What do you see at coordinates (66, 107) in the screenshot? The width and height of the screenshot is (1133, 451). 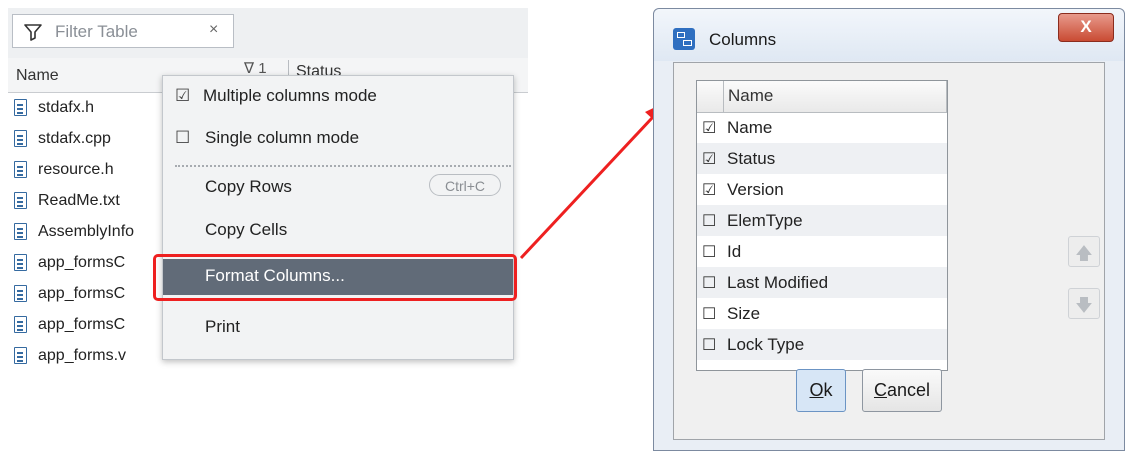 I see `file-name: stdafx.h` at bounding box center [66, 107].